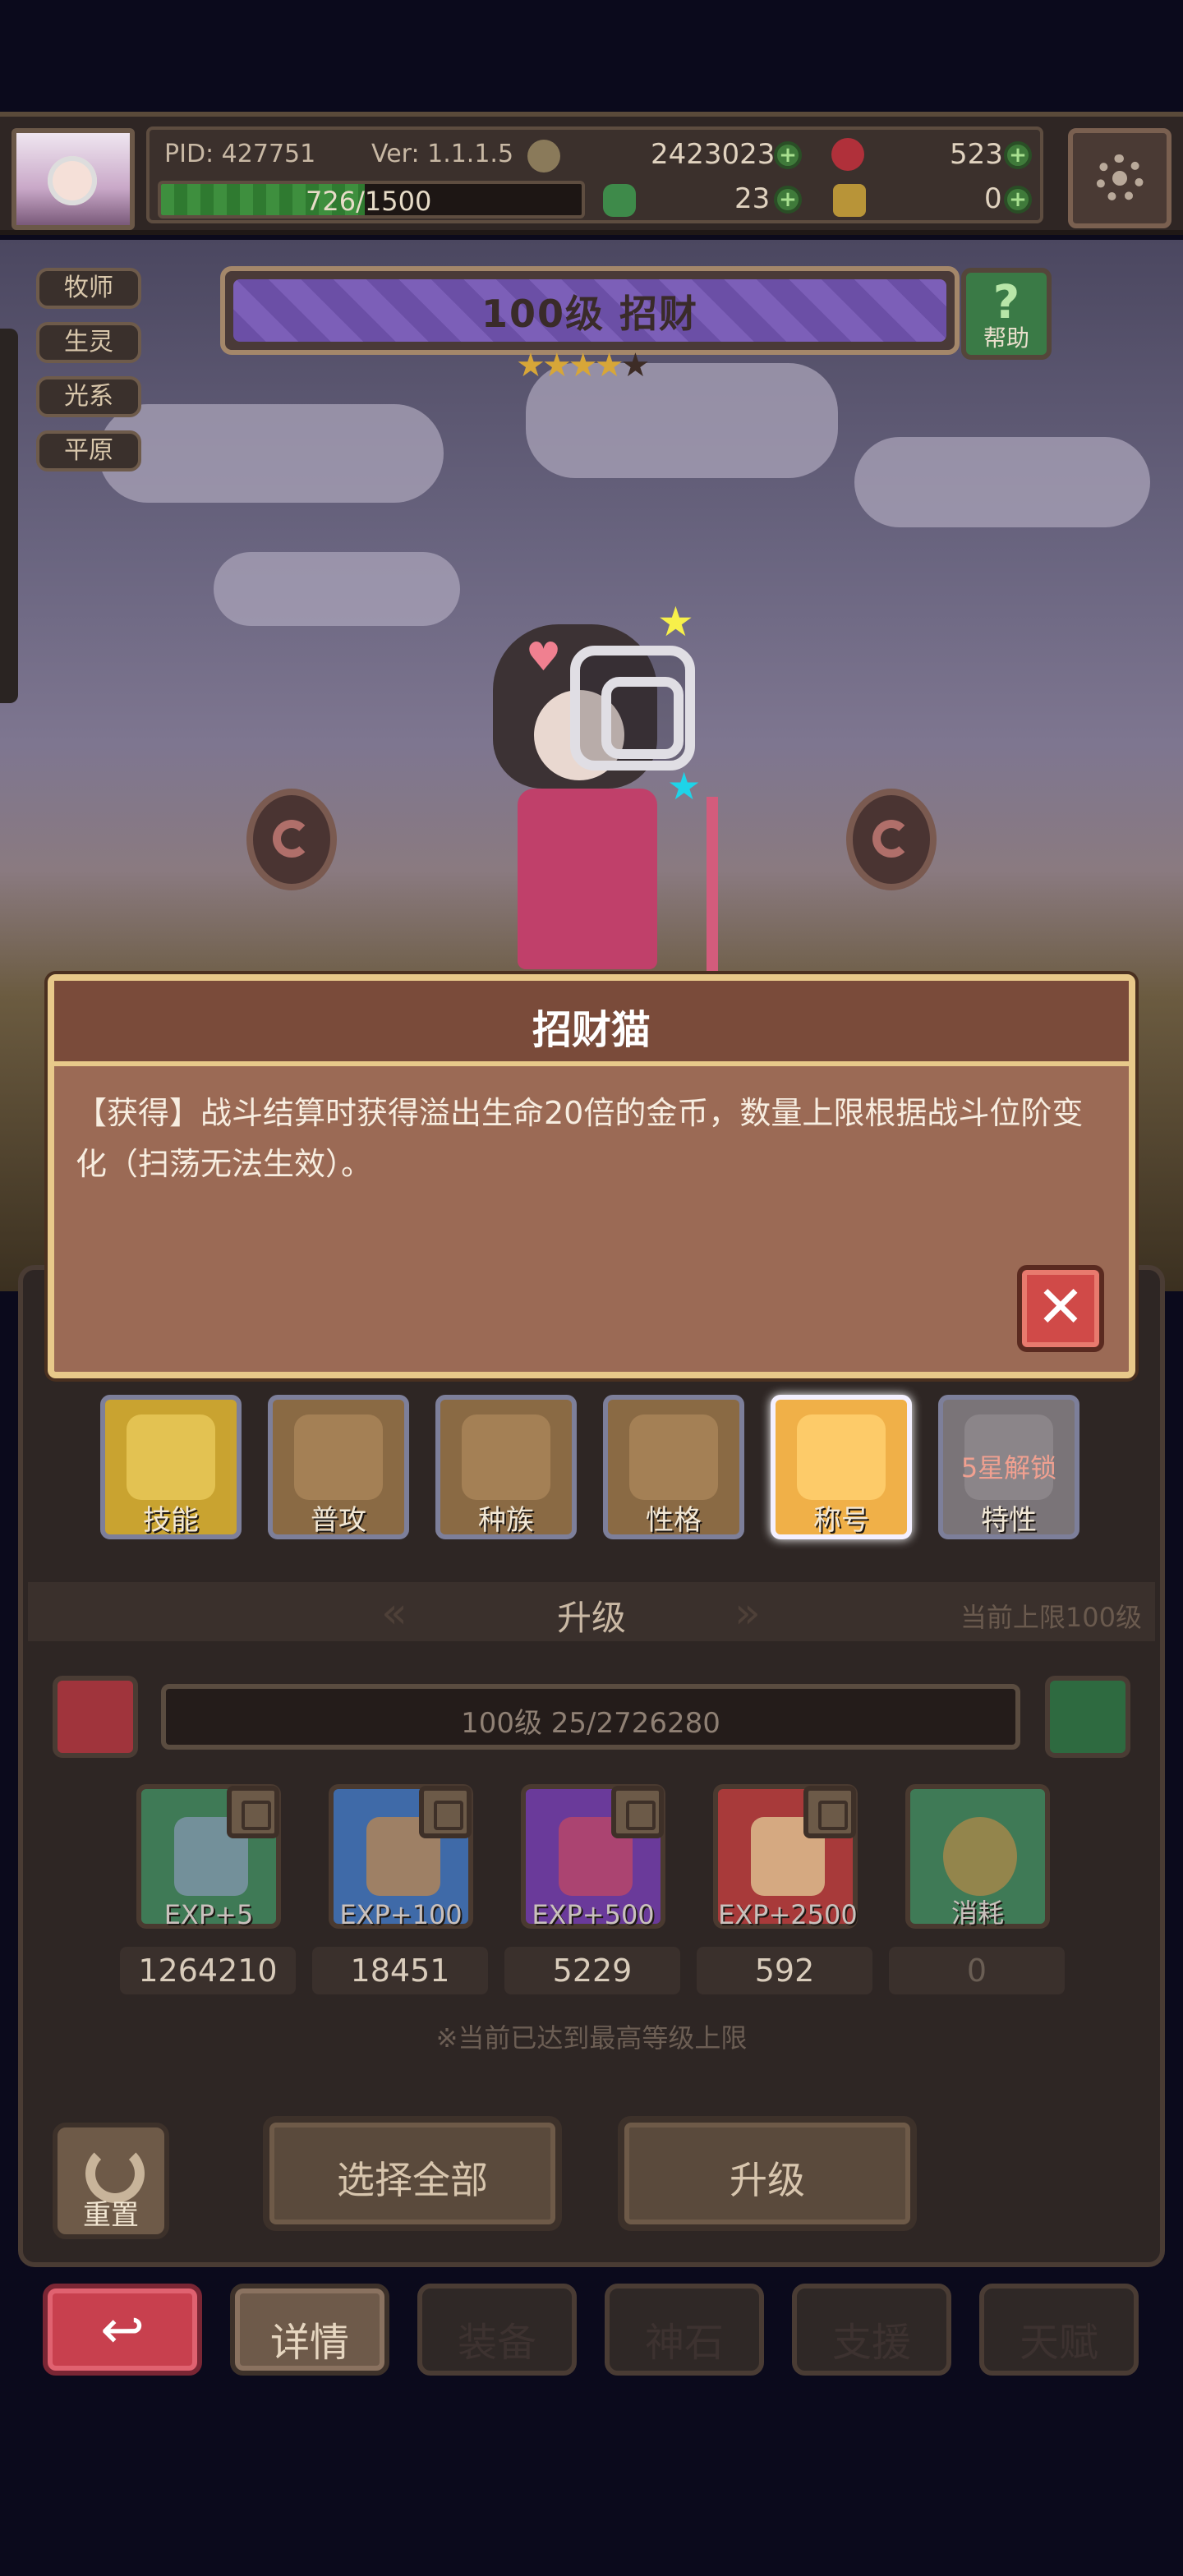  Describe the element at coordinates (412, 2180) in the screenshot. I see `select-all-label: 选择全部` at that location.